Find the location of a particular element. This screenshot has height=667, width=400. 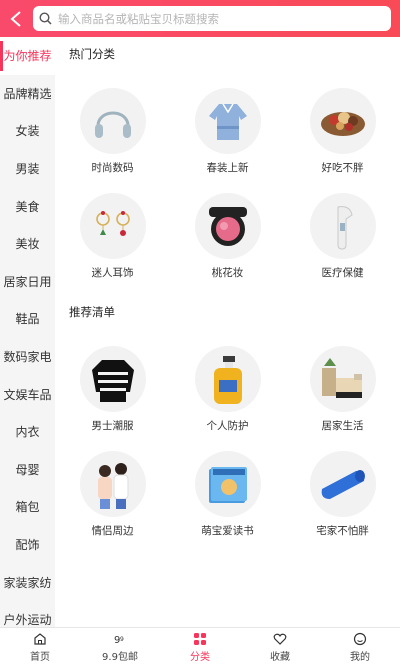

category-item: 个人防护 is located at coordinates (227, 384).